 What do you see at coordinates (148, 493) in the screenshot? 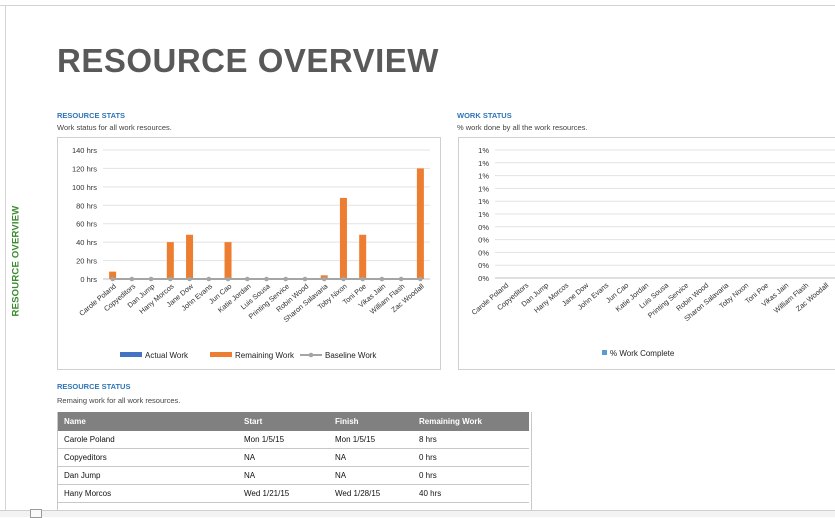
I see `cell-name: Hany Morcos` at bounding box center [148, 493].